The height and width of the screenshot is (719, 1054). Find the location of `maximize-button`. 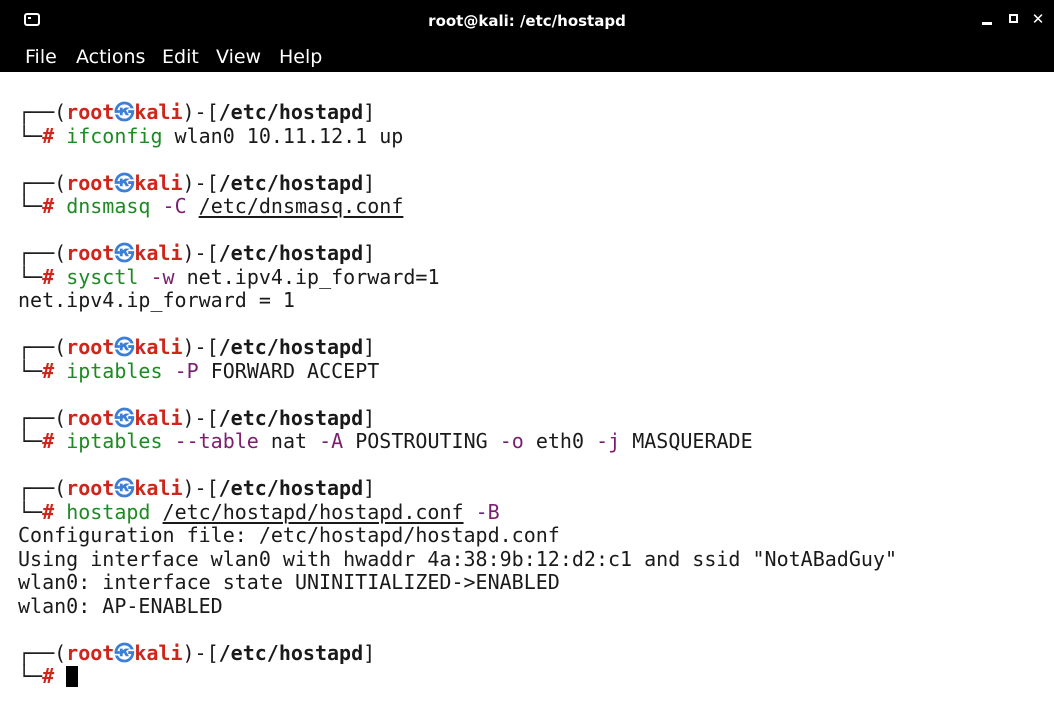

maximize-button is located at coordinates (1014, 19).